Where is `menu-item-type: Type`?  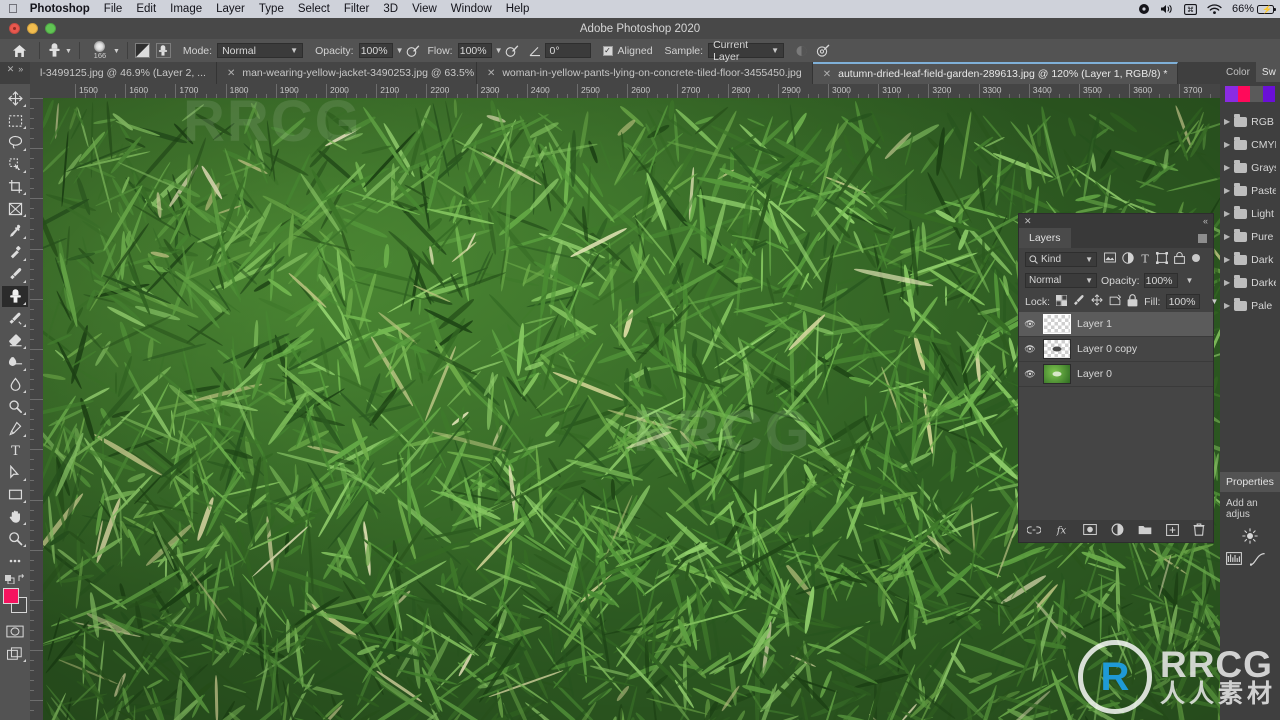 menu-item-type: Type is located at coordinates (271, 9).